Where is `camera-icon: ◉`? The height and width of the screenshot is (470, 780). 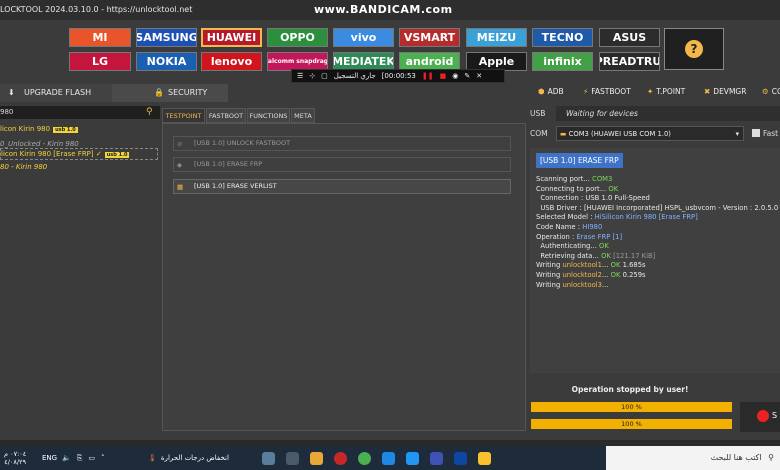
camera-icon: ◉ is located at coordinates (455, 76).